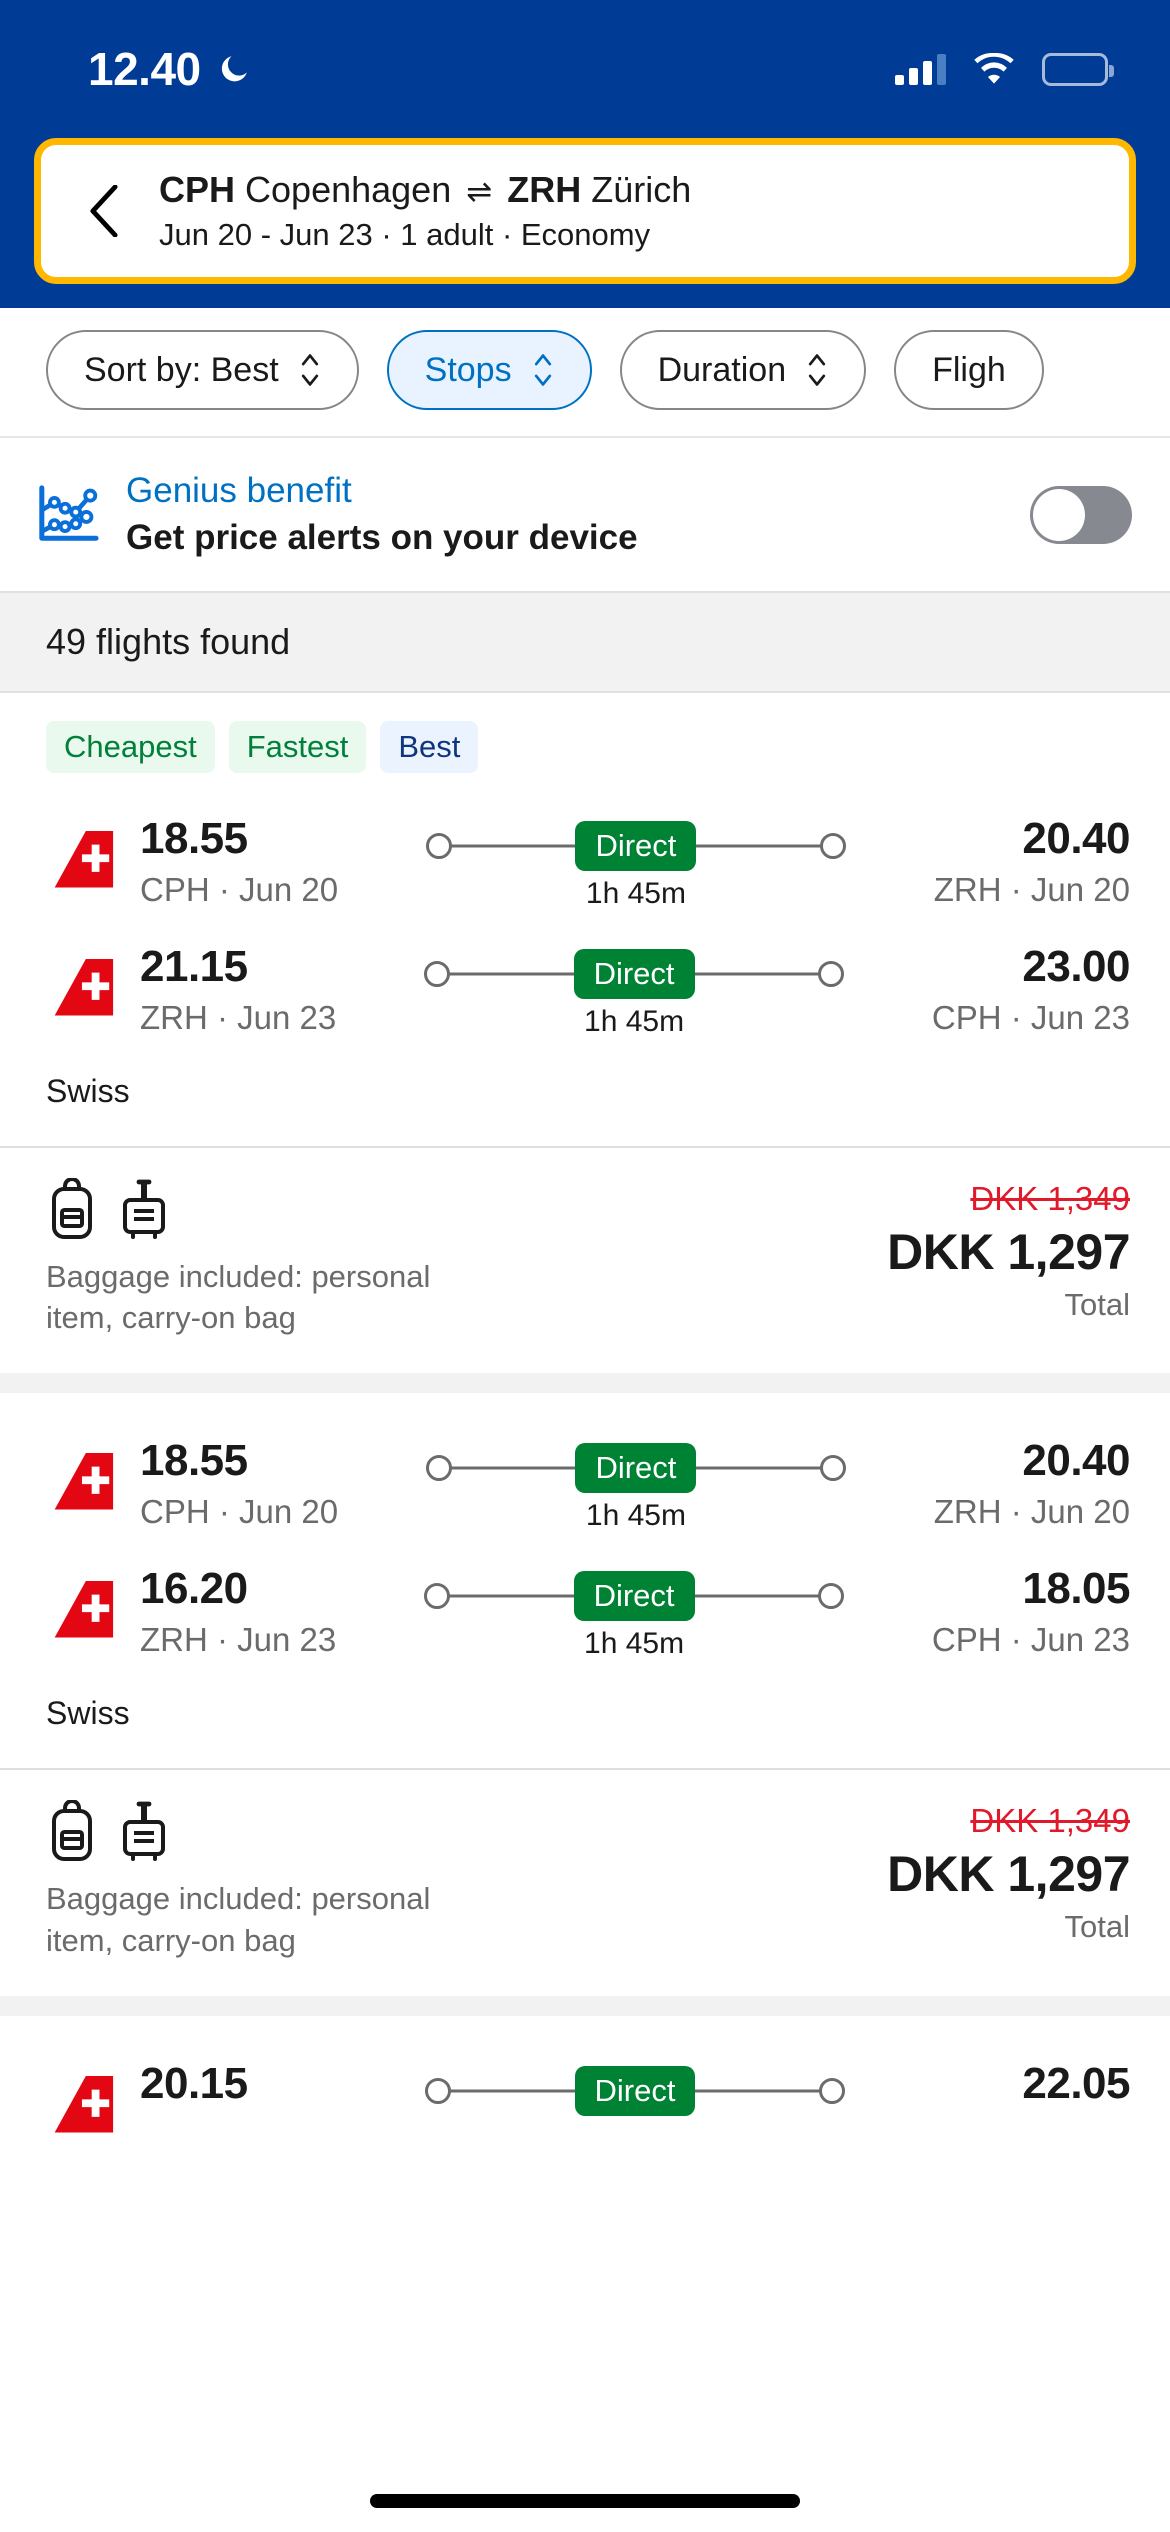 This screenshot has height=2532, width=1170. I want to click on arrive-col: 23.00 CPH · Jun 23, so click(1031, 987).